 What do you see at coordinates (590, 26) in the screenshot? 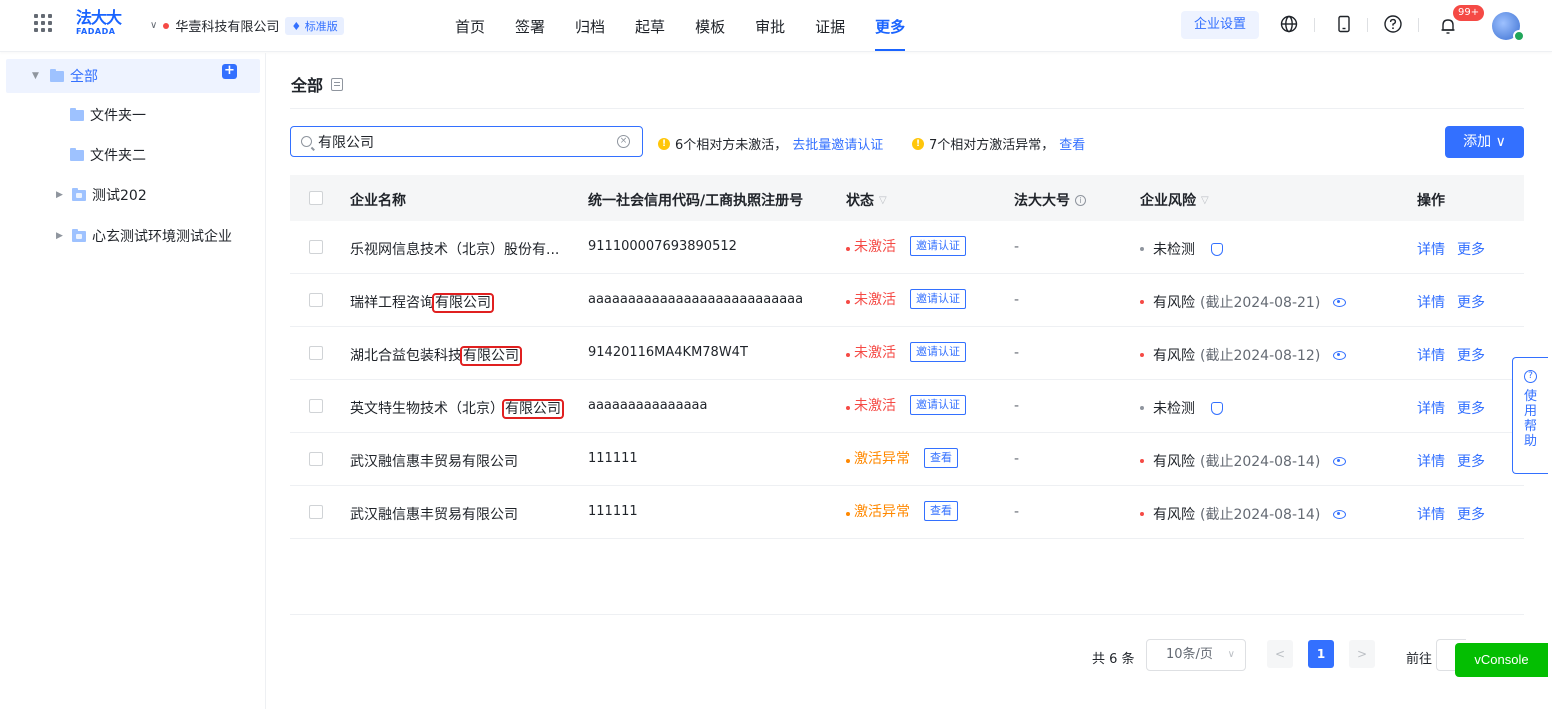
I see `nav-archive: 归档` at bounding box center [590, 26].